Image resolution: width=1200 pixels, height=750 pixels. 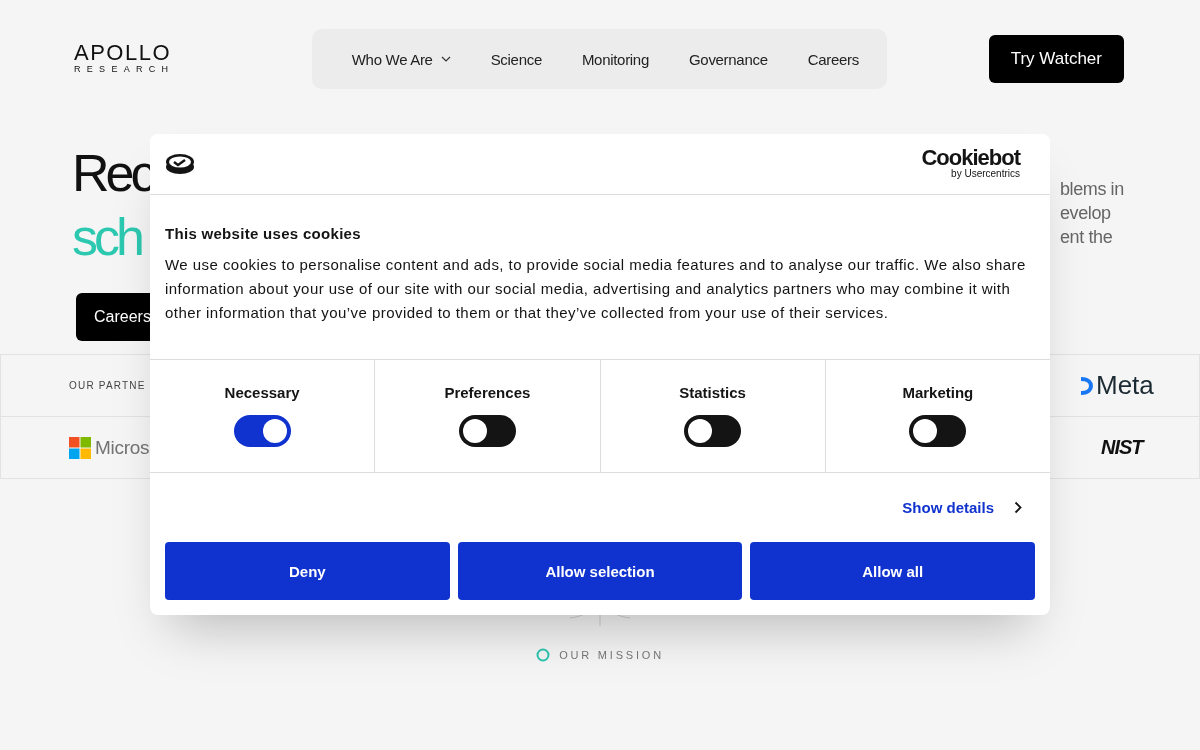 I want to click on consent-button: Deny, so click(x=307, y=571).